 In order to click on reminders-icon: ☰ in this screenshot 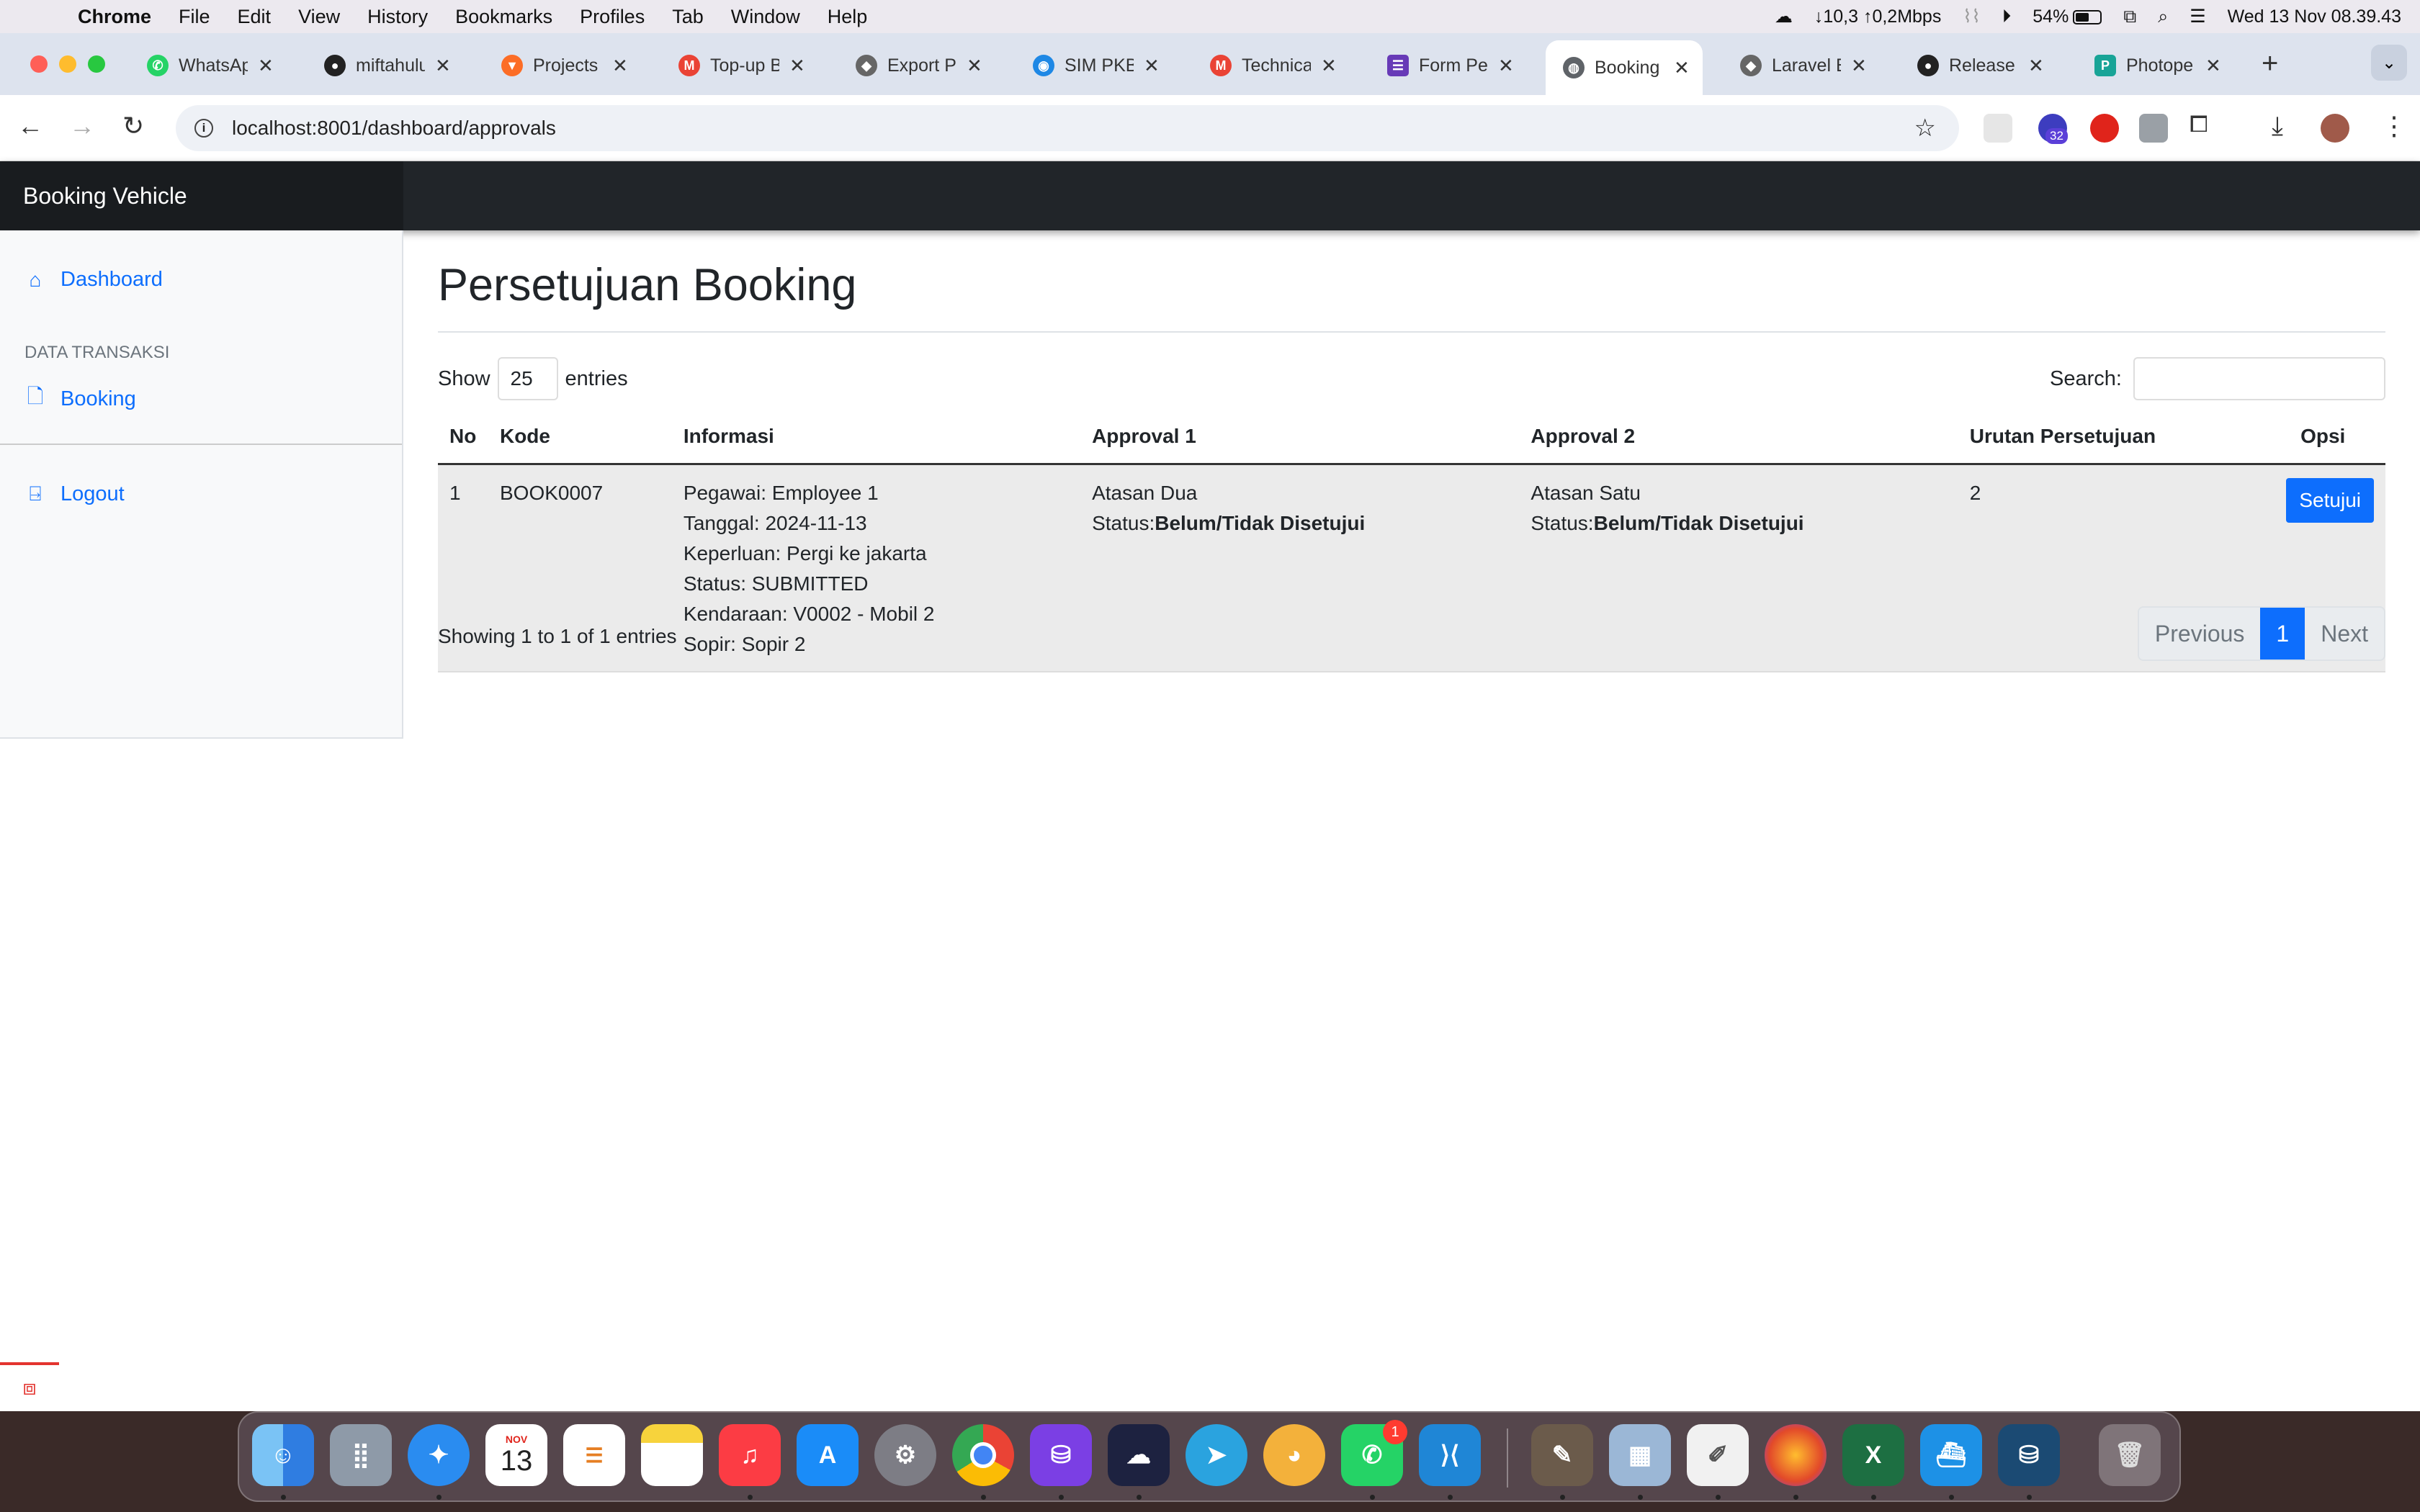, I will do `click(594, 1455)`.